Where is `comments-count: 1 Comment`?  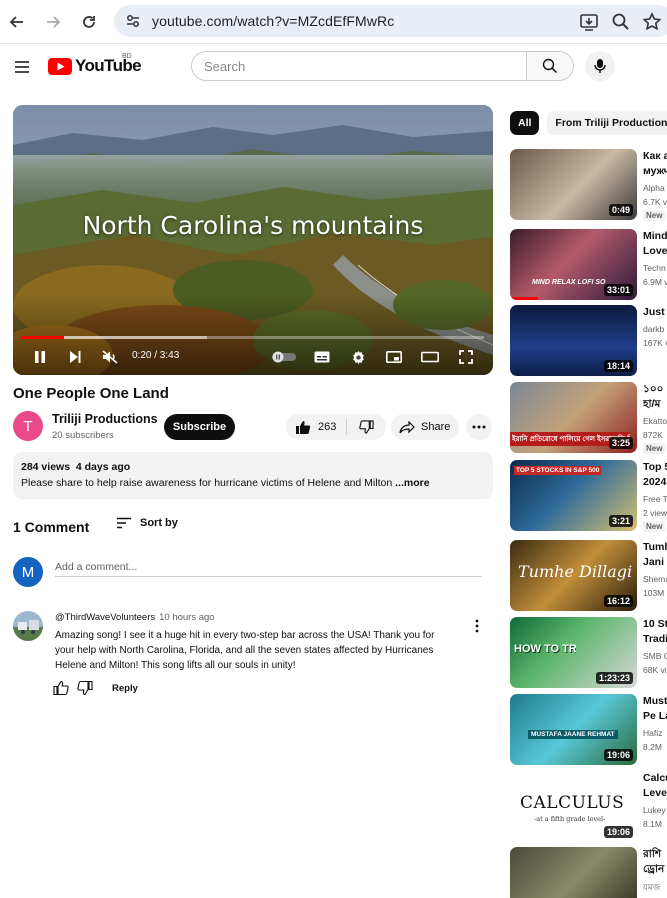
comments-count: 1 Comment is located at coordinates (51, 527).